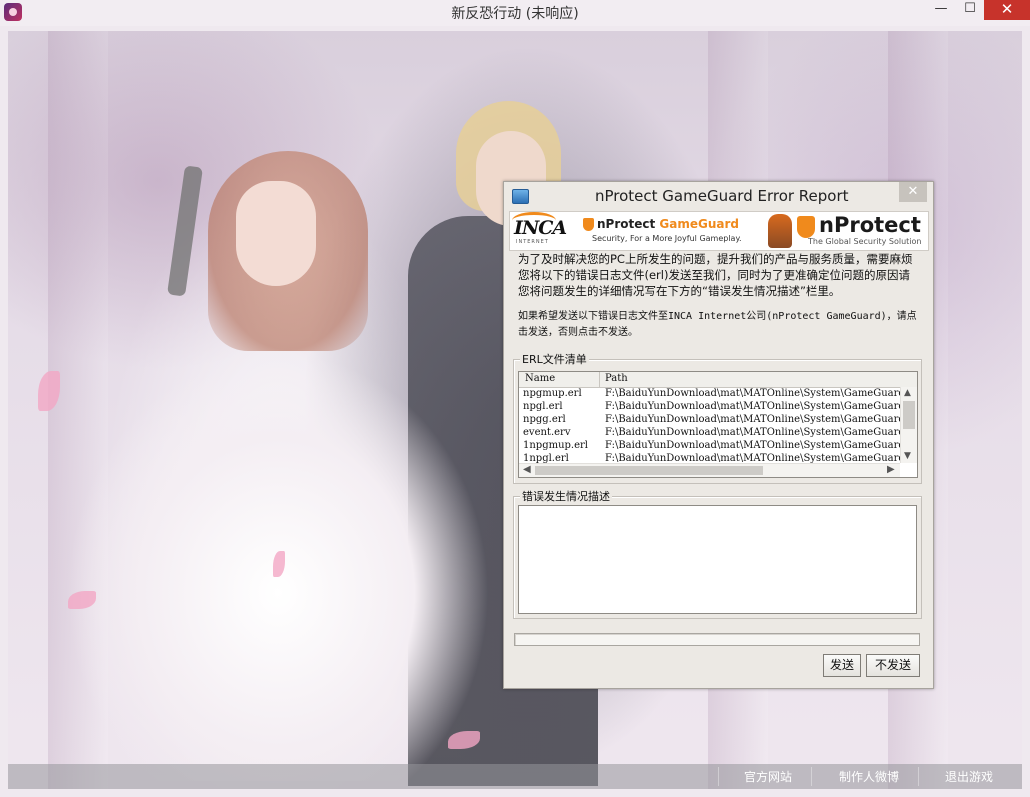  I want to click on file-name: npgmup.erl, so click(552, 393).